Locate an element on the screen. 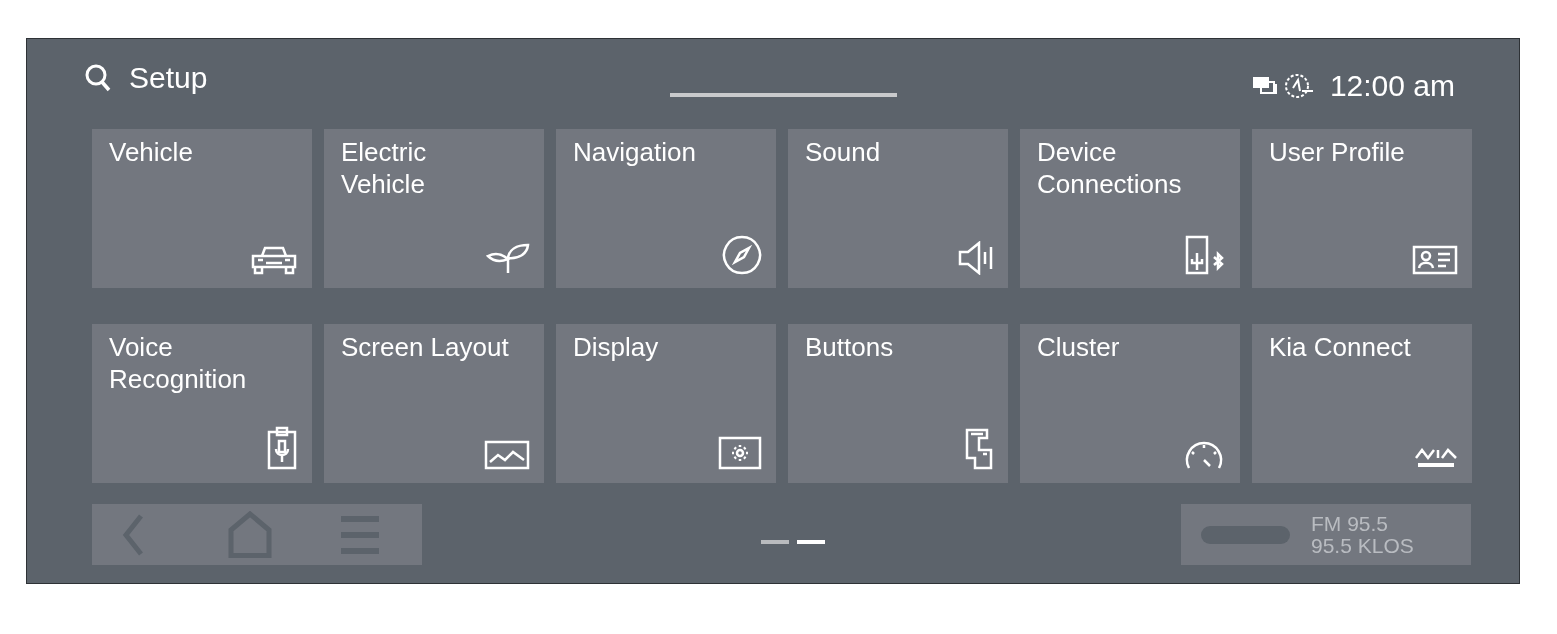 Image resolution: width=1557 pixels, height=634 pixels. dashed-circle-icon is located at coordinates (1298, 86).